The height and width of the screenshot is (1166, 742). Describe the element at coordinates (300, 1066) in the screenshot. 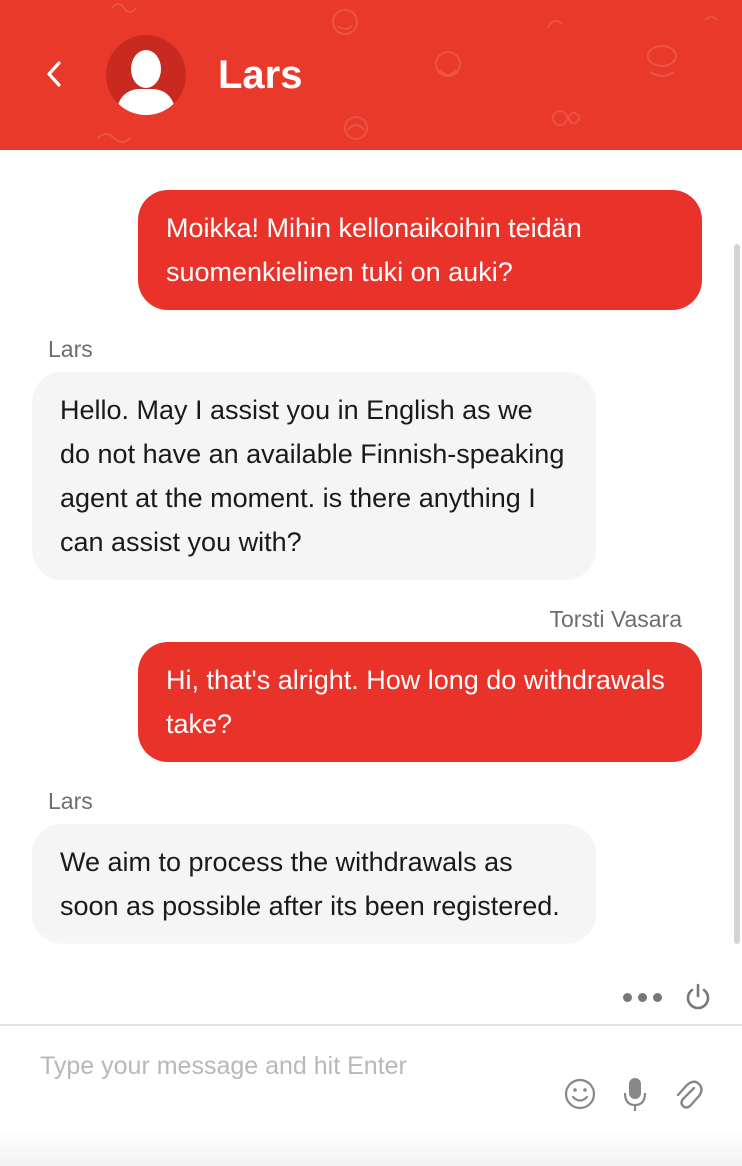

I see `message-input` at that location.